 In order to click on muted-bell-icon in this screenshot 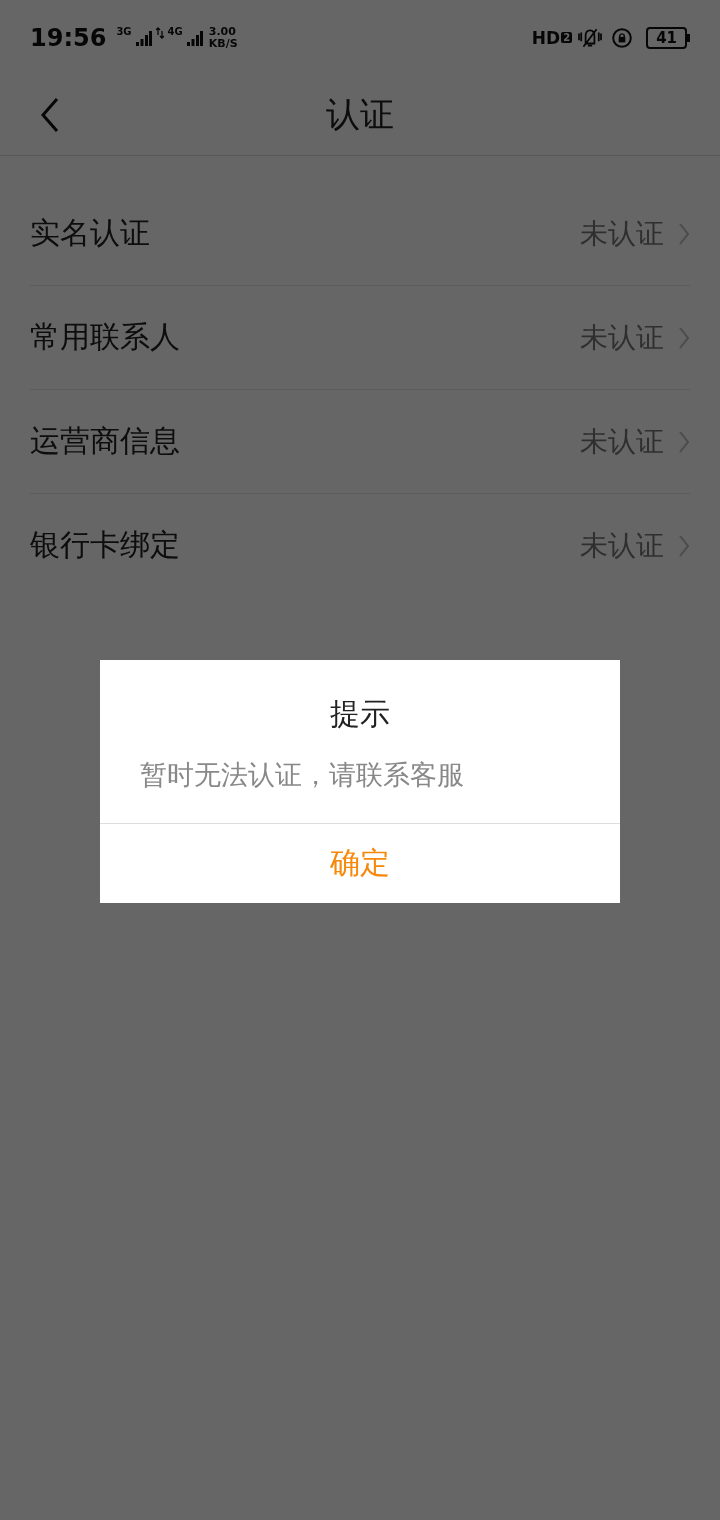, I will do `click(590, 37)`.